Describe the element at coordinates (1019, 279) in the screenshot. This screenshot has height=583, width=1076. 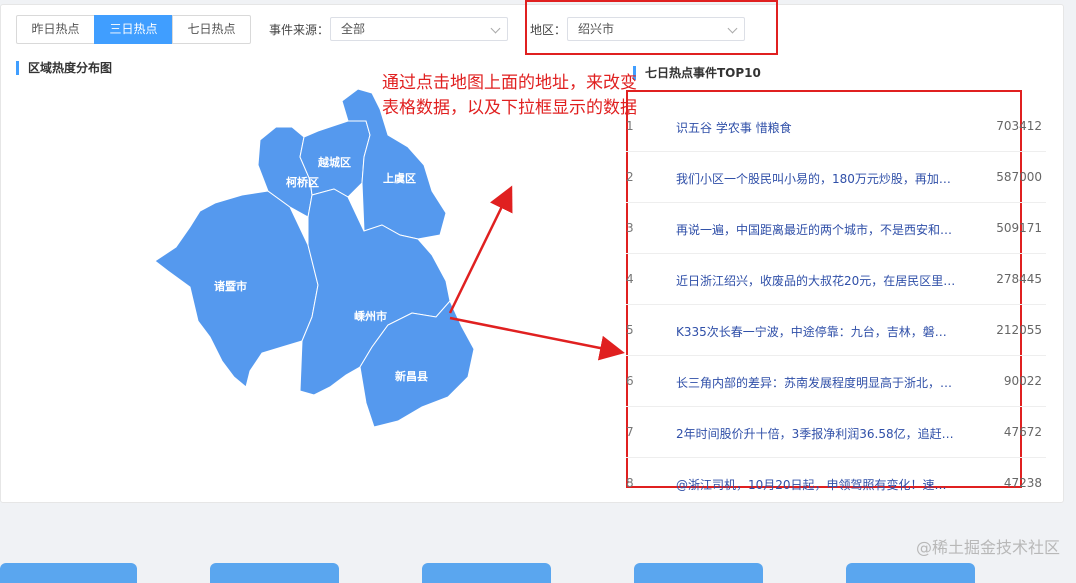
I see `heat-count: 278445` at that location.